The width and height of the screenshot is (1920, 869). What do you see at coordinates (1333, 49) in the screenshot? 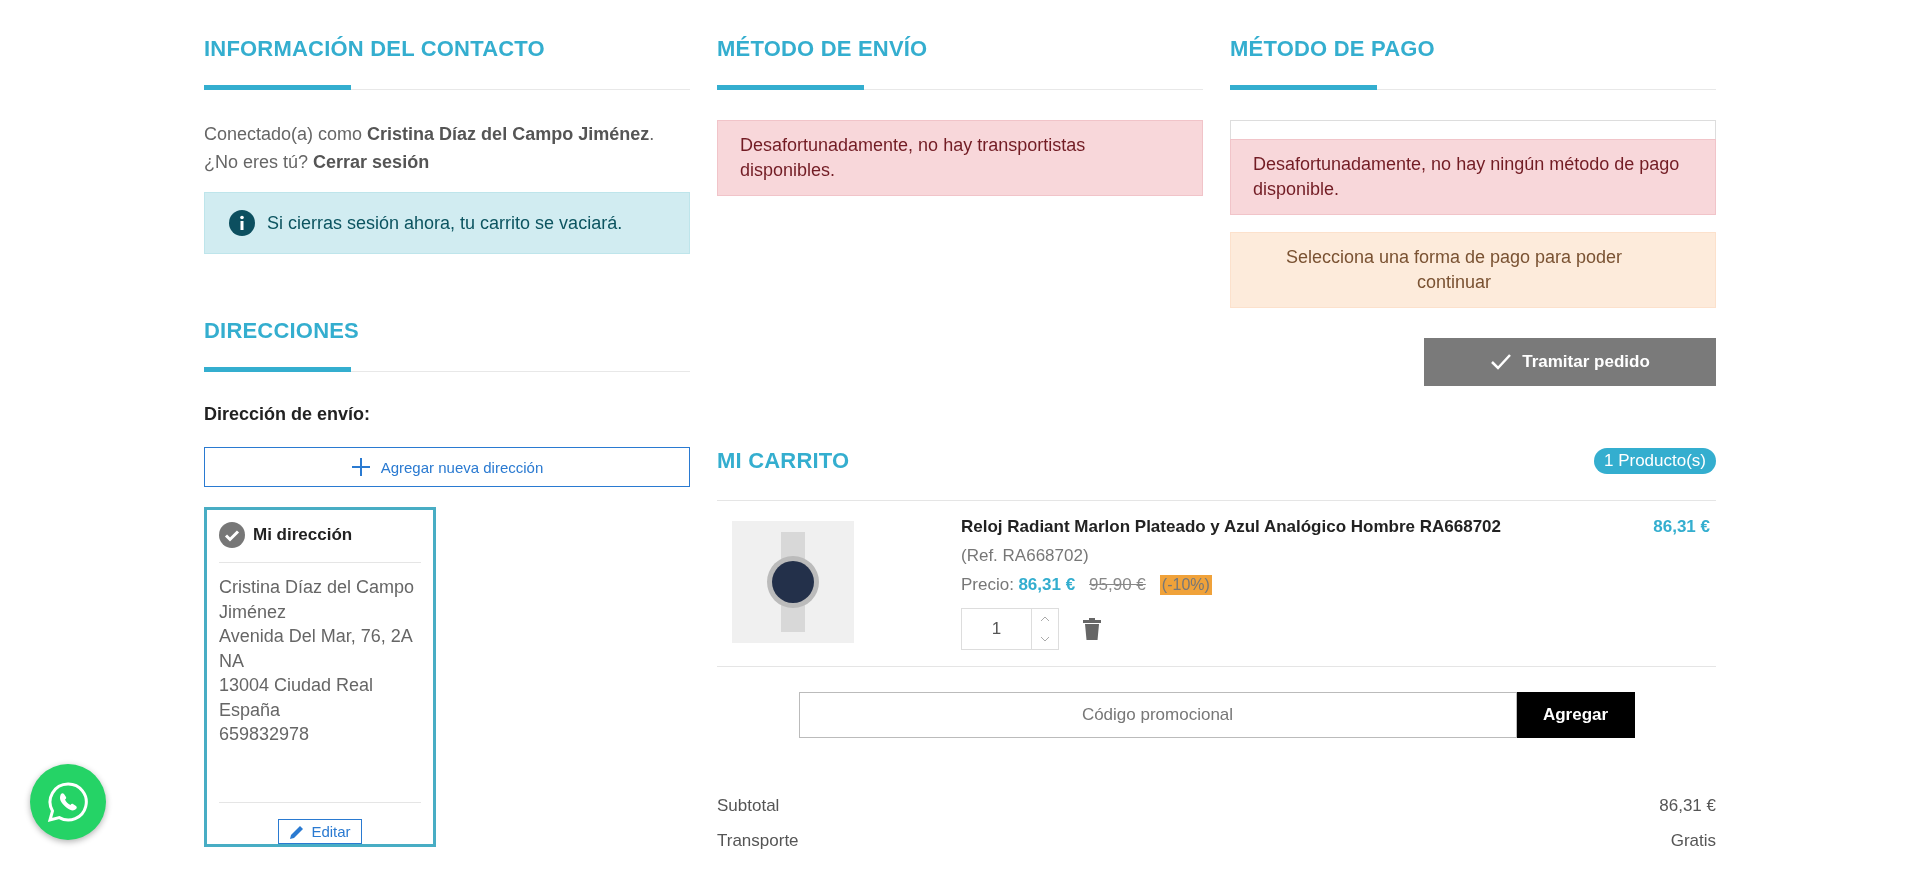
I see `section-heading: MÉTODO DE PAGO` at bounding box center [1333, 49].